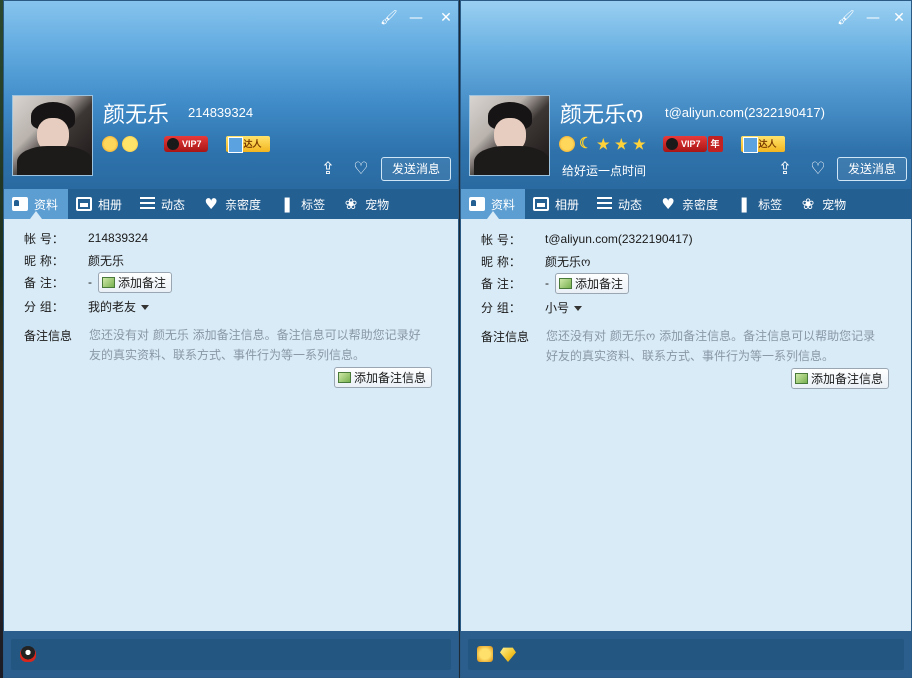 Image resolution: width=912 pixels, height=678 pixels. Describe the element at coordinates (503, 204) in the screenshot. I see `tab-label: 资料` at that location.